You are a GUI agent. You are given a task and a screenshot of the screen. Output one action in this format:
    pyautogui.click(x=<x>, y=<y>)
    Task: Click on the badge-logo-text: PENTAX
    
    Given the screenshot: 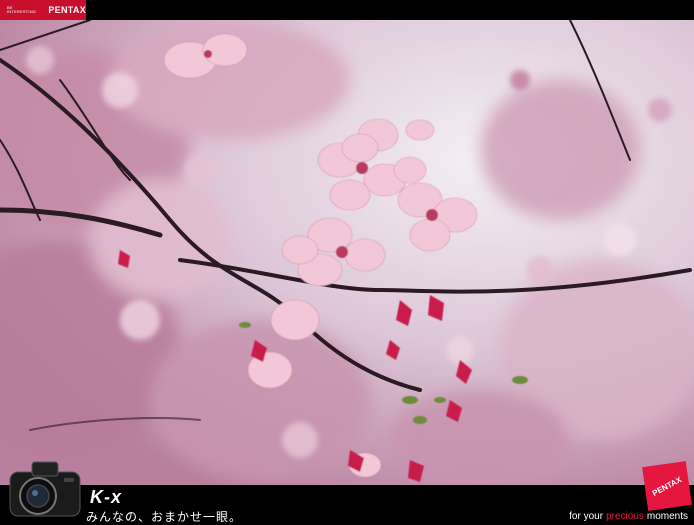 What is the action you would take?
    pyautogui.click(x=667, y=486)
    